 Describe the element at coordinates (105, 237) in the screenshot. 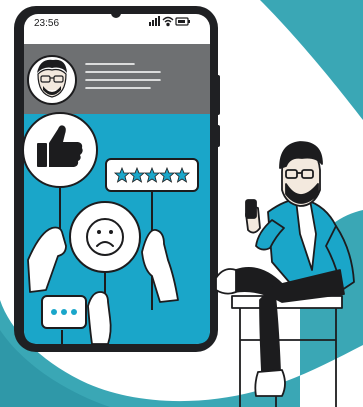

I see `sad-face-icon` at that location.